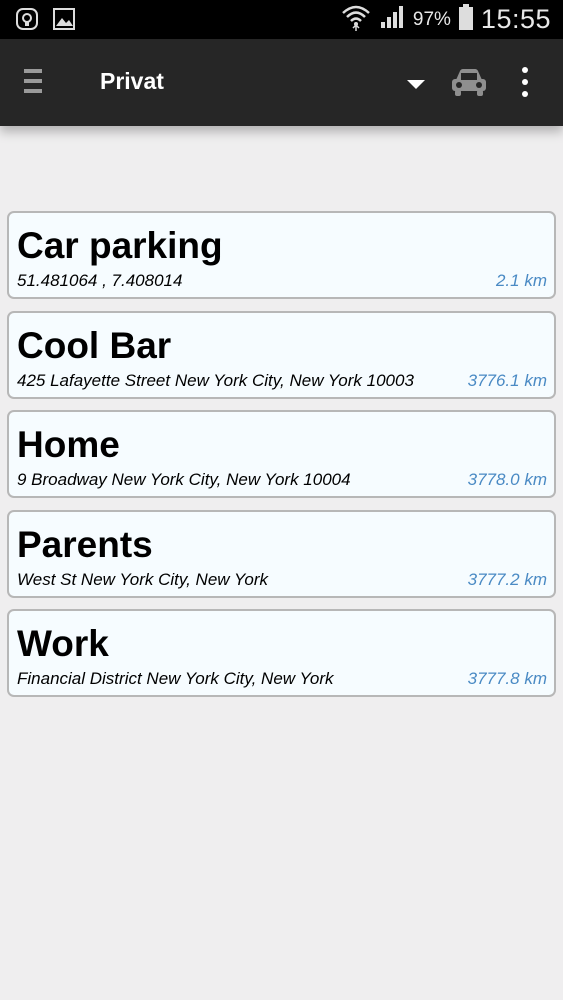 The height and width of the screenshot is (1000, 563). Describe the element at coordinates (36, 83) in the screenshot. I see `menu-icon` at that location.